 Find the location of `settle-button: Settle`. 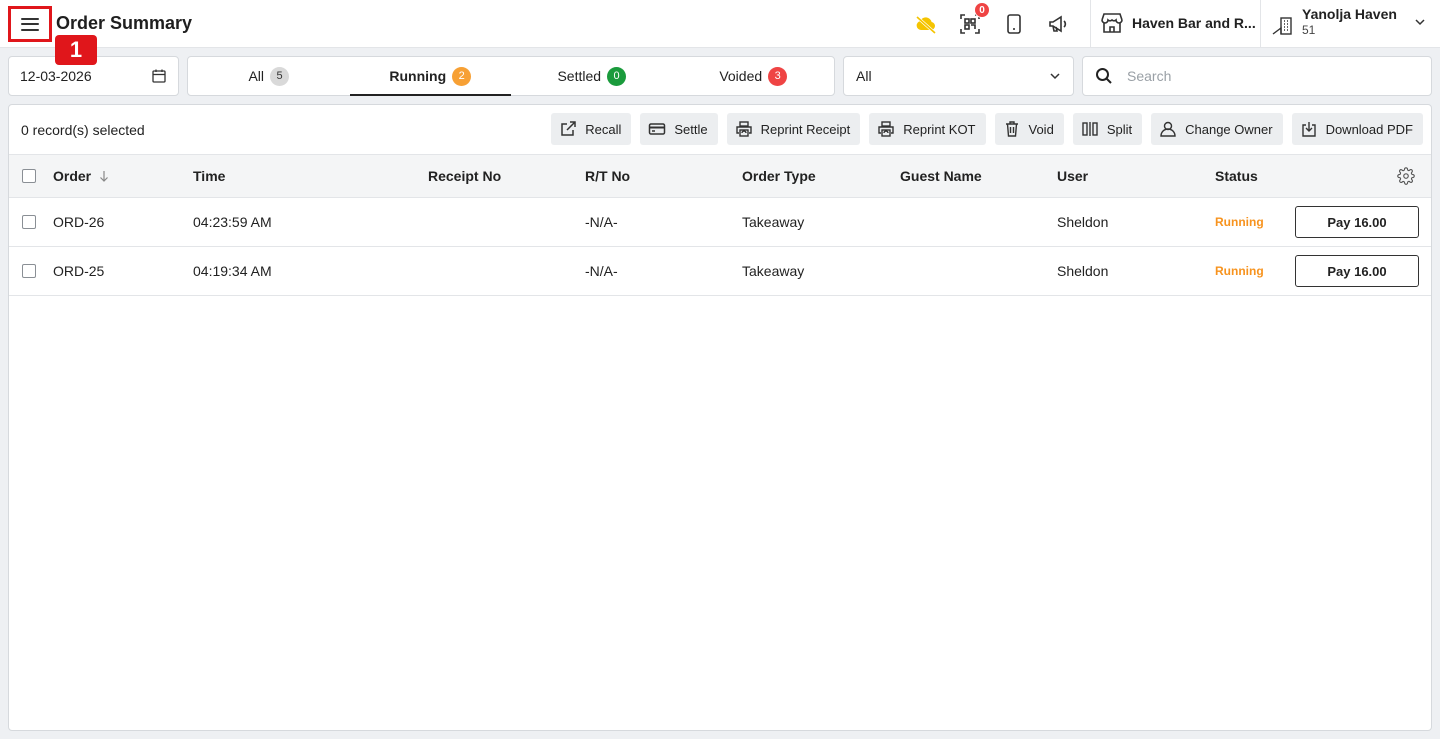

settle-button: Settle is located at coordinates (679, 129).